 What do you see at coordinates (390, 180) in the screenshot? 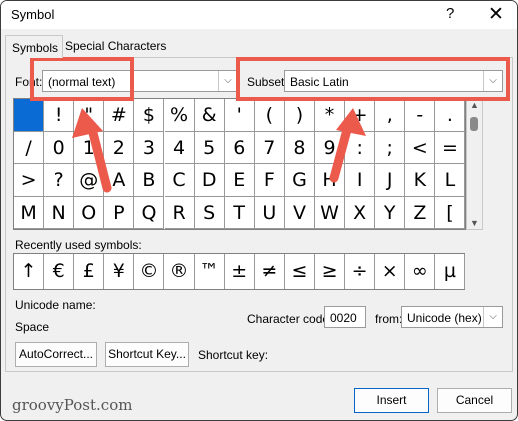
I see `symbol-cell: J` at bounding box center [390, 180].